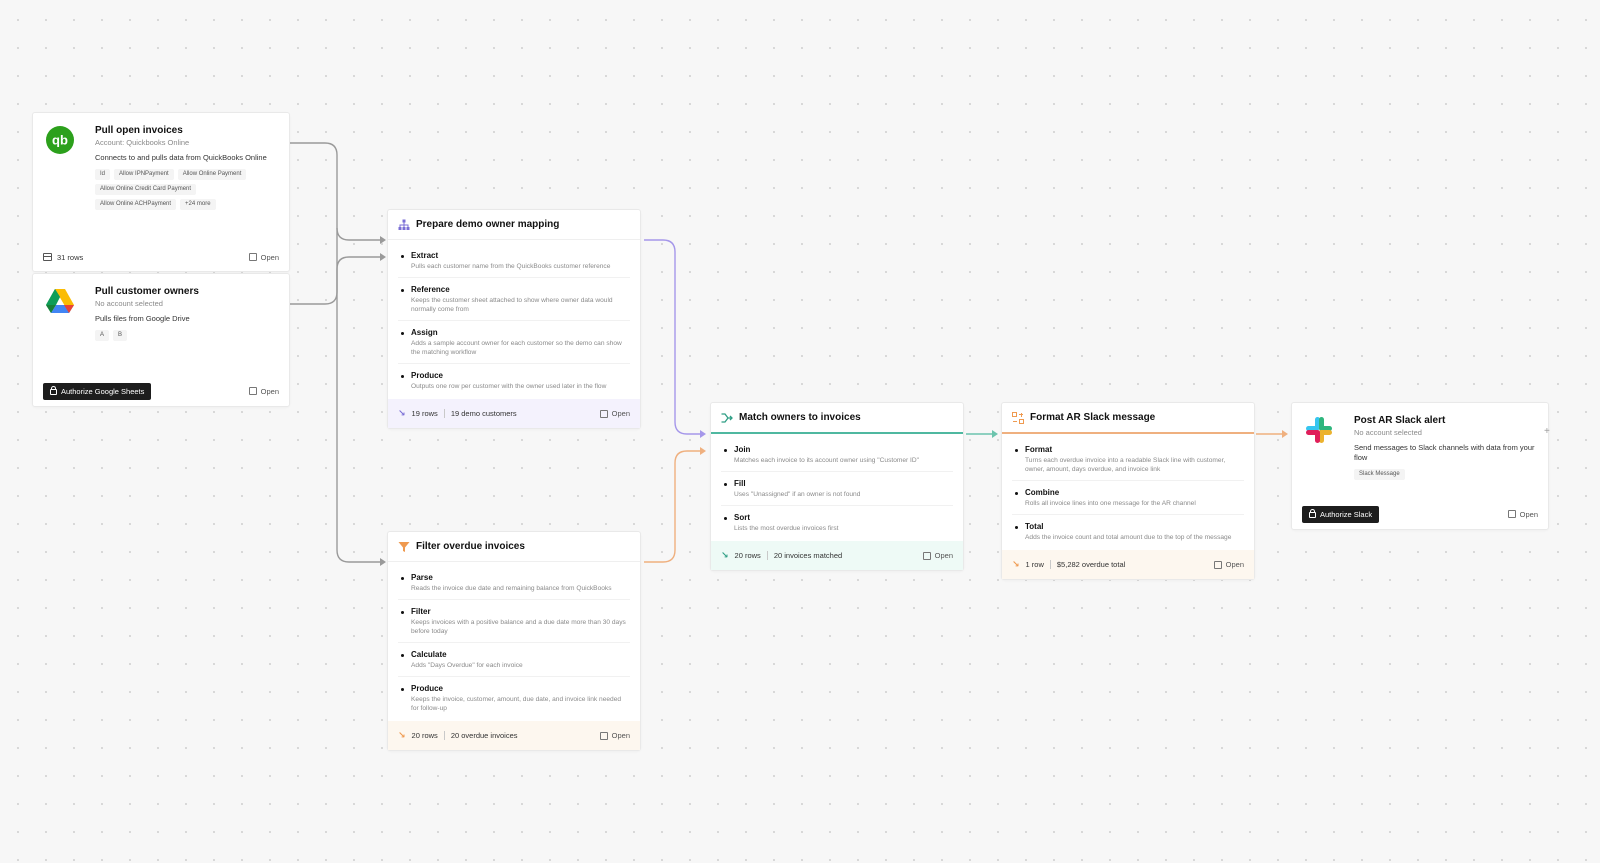 The image size is (1600, 863). Describe the element at coordinates (470, 546) in the screenshot. I see `node-title: Filter overdue invoices` at that location.